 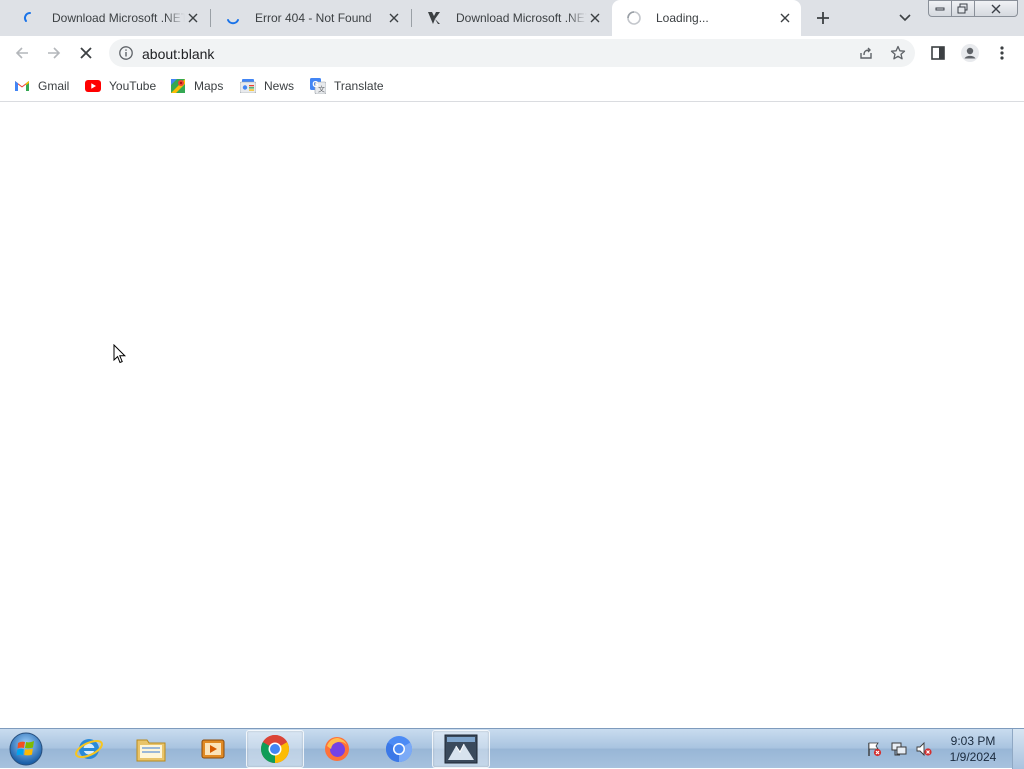 What do you see at coordinates (512, 86) in the screenshot?
I see `bookmarks-bar: Gmail YouTube Maps News G文 Translate` at bounding box center [512, 86].